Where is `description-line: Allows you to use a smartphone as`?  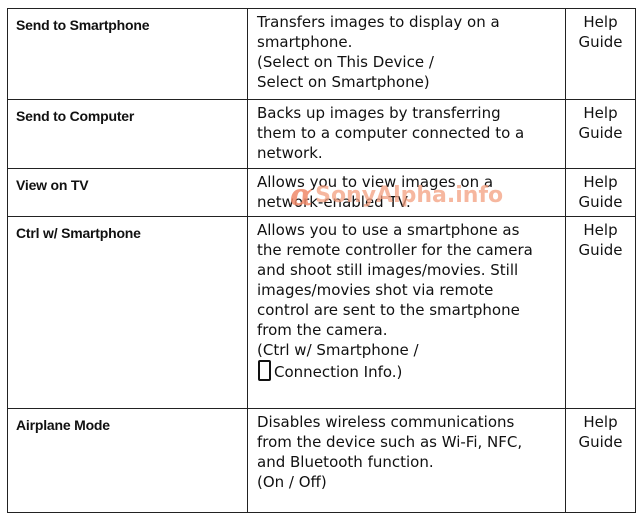 description-line: Allows you to use a smartphone as is located at coordinates (388, 230).